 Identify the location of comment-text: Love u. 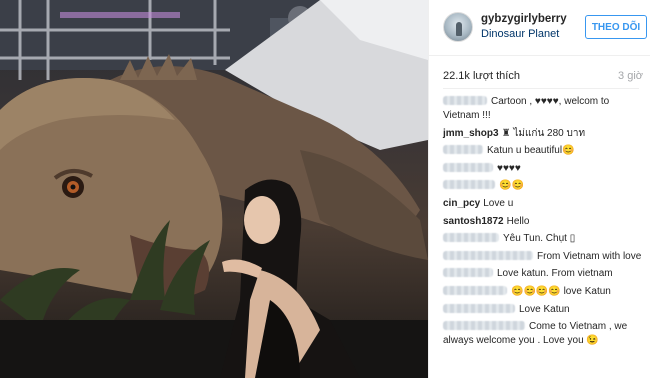
(498, 203).